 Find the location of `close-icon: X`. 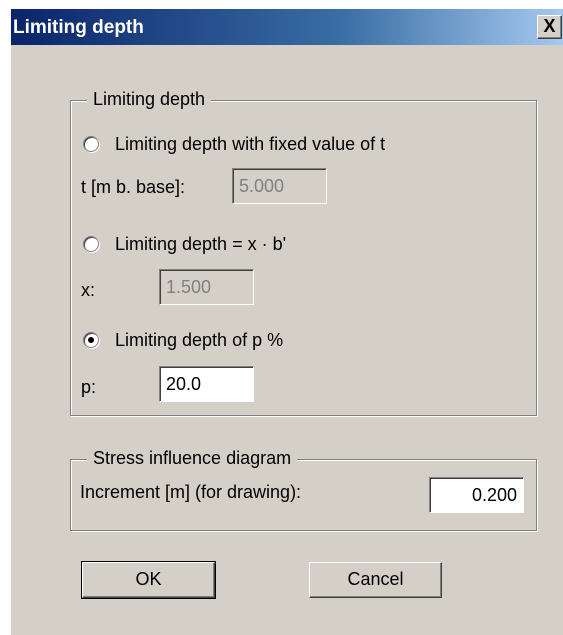

close-icon: X is located at coordinates (549, 26).